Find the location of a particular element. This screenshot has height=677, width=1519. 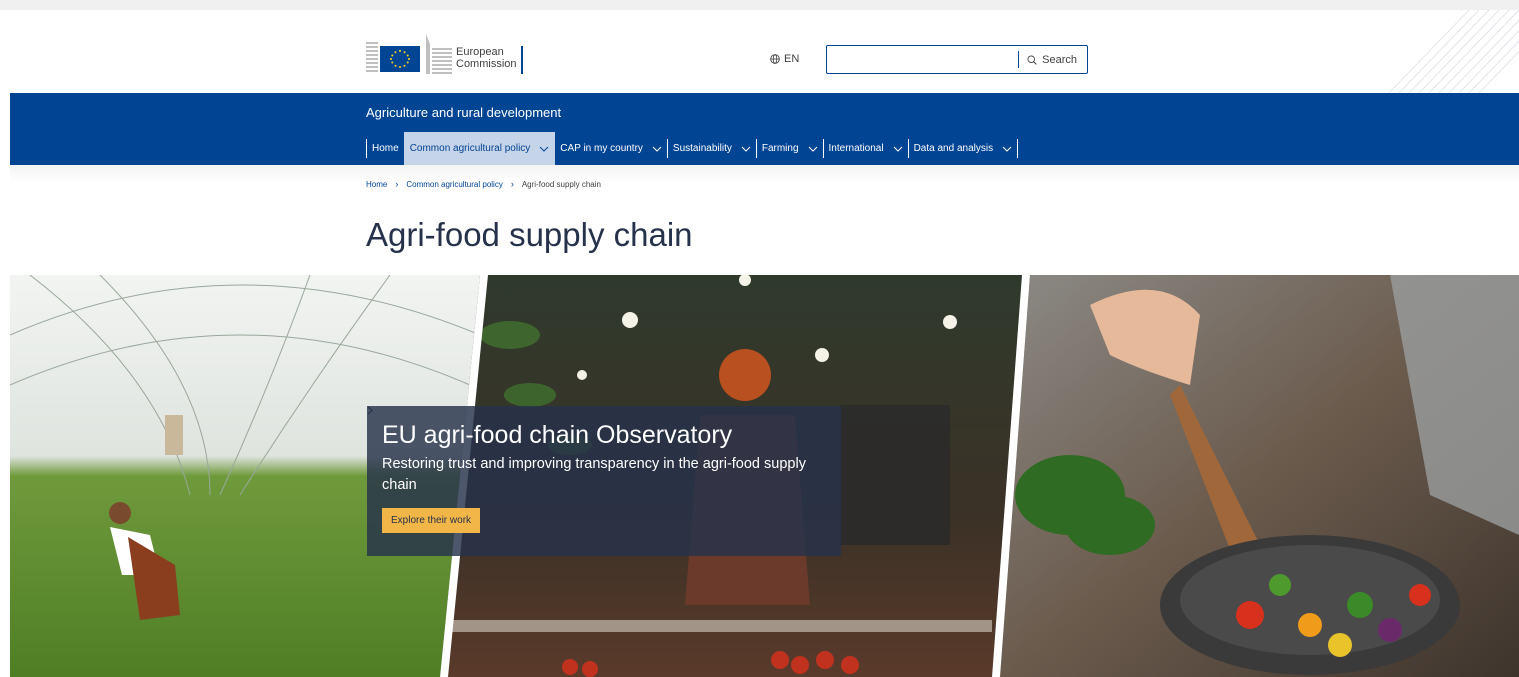

globe-icon is located at coordinates (775, 59).